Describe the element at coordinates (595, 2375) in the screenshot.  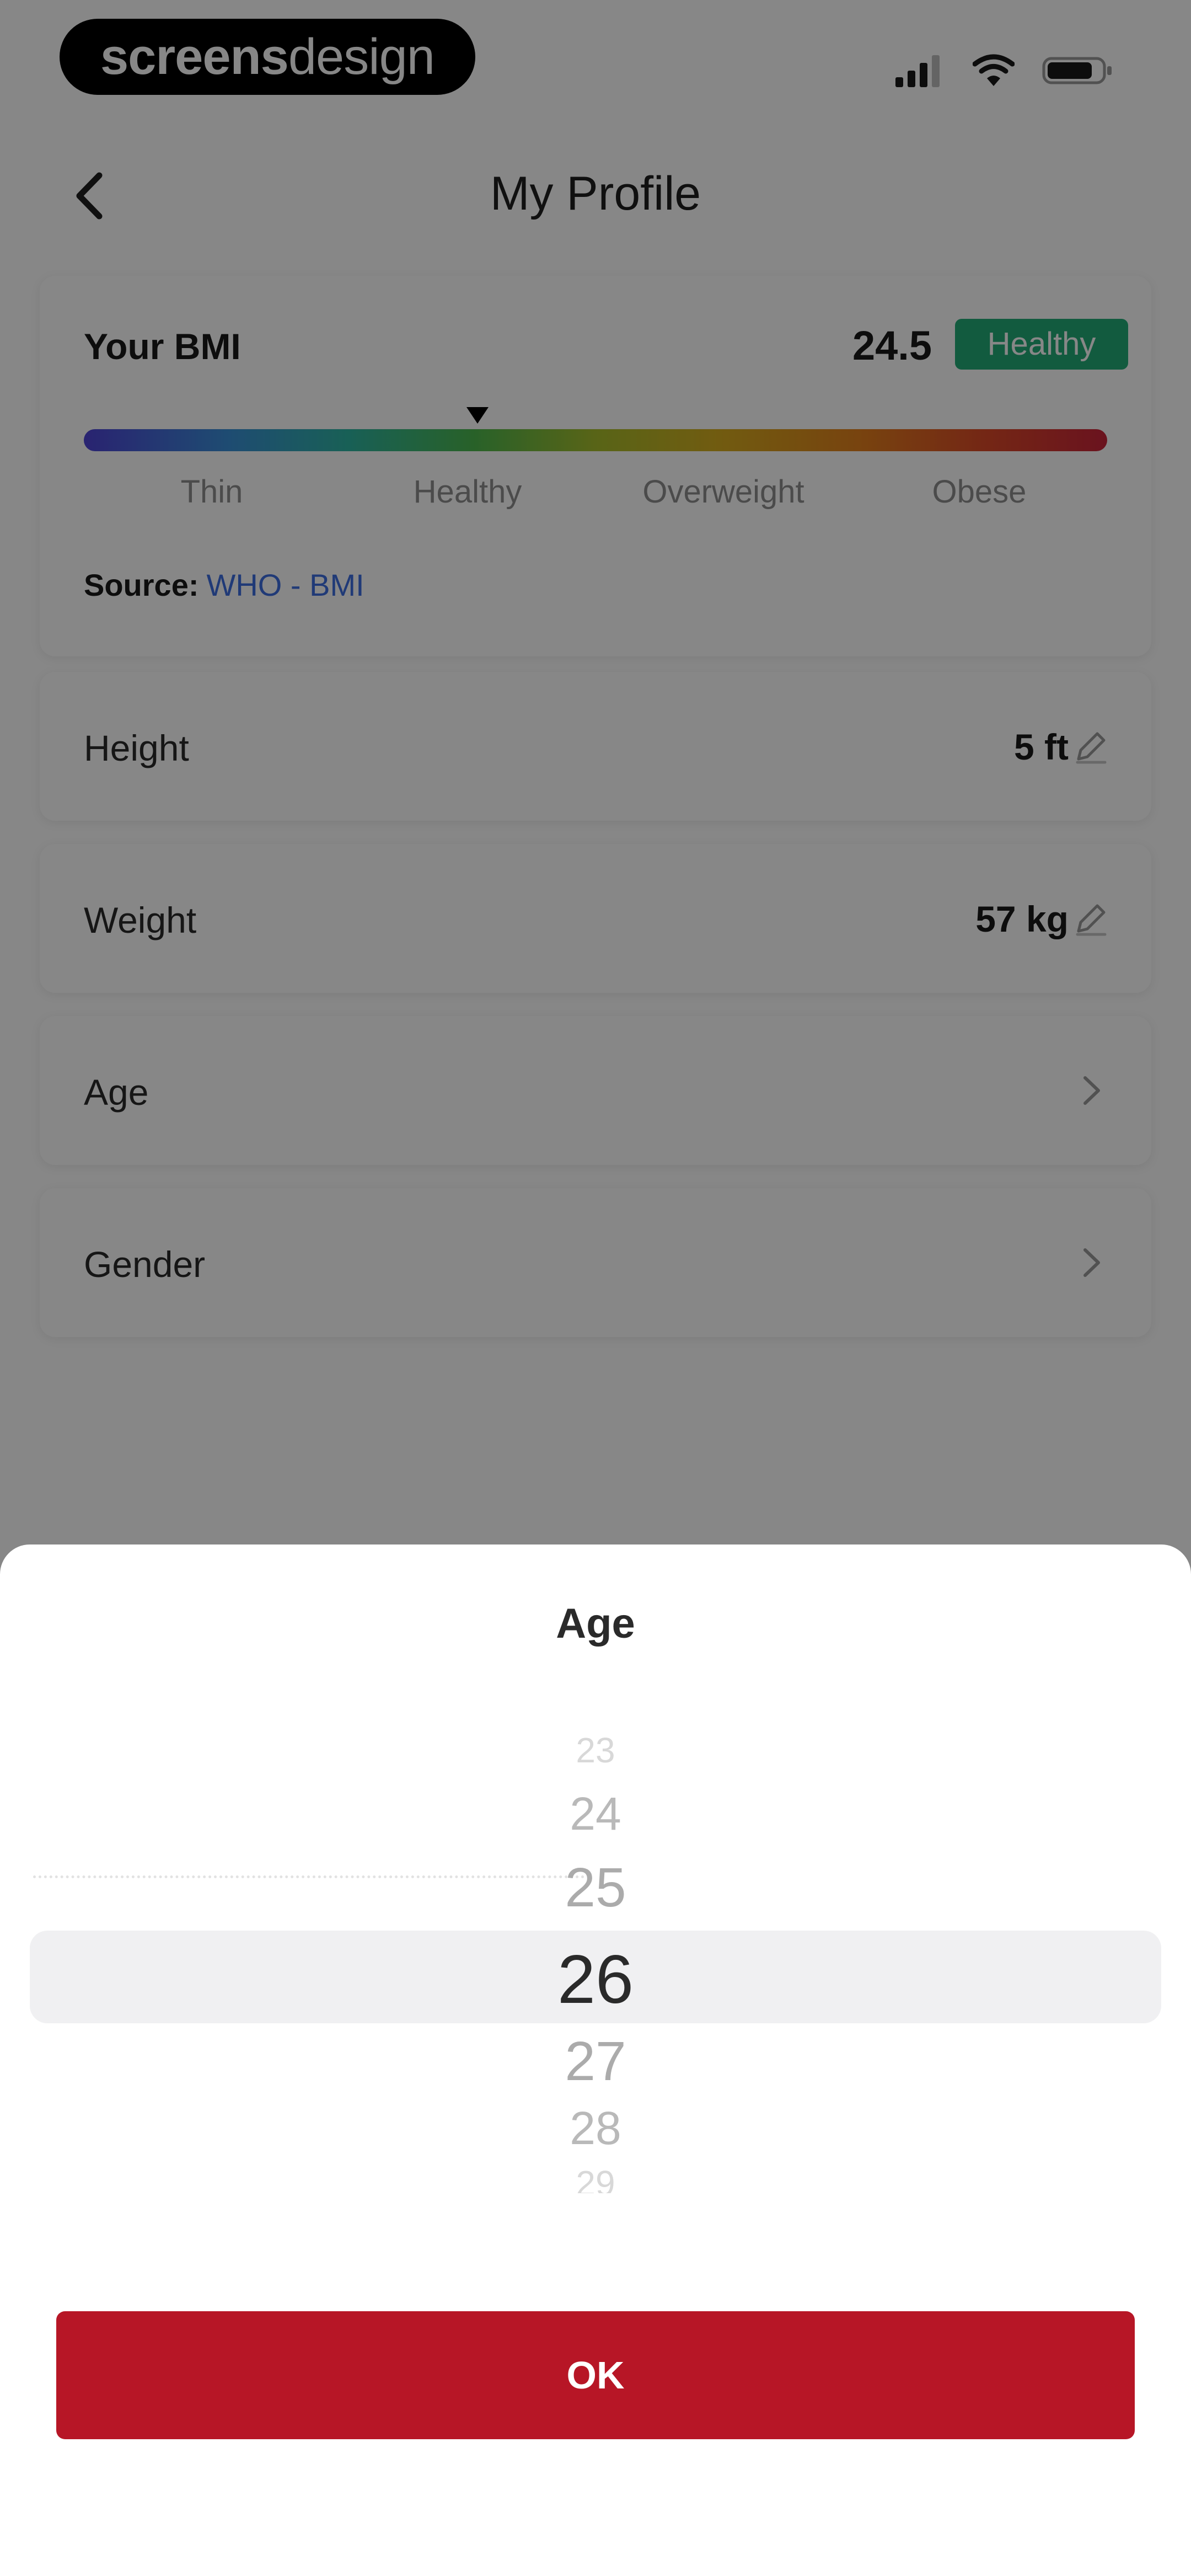
I see `ok-button: OK` at that location.